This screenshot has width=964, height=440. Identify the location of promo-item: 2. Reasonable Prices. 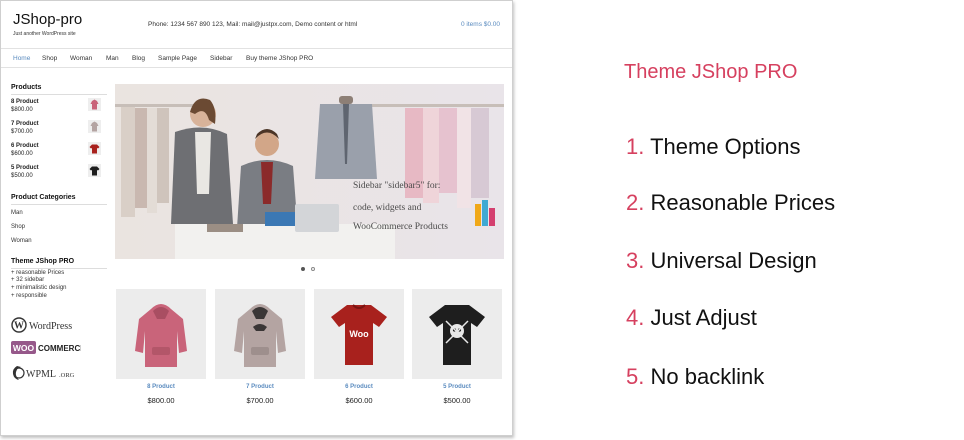
(730, 203).